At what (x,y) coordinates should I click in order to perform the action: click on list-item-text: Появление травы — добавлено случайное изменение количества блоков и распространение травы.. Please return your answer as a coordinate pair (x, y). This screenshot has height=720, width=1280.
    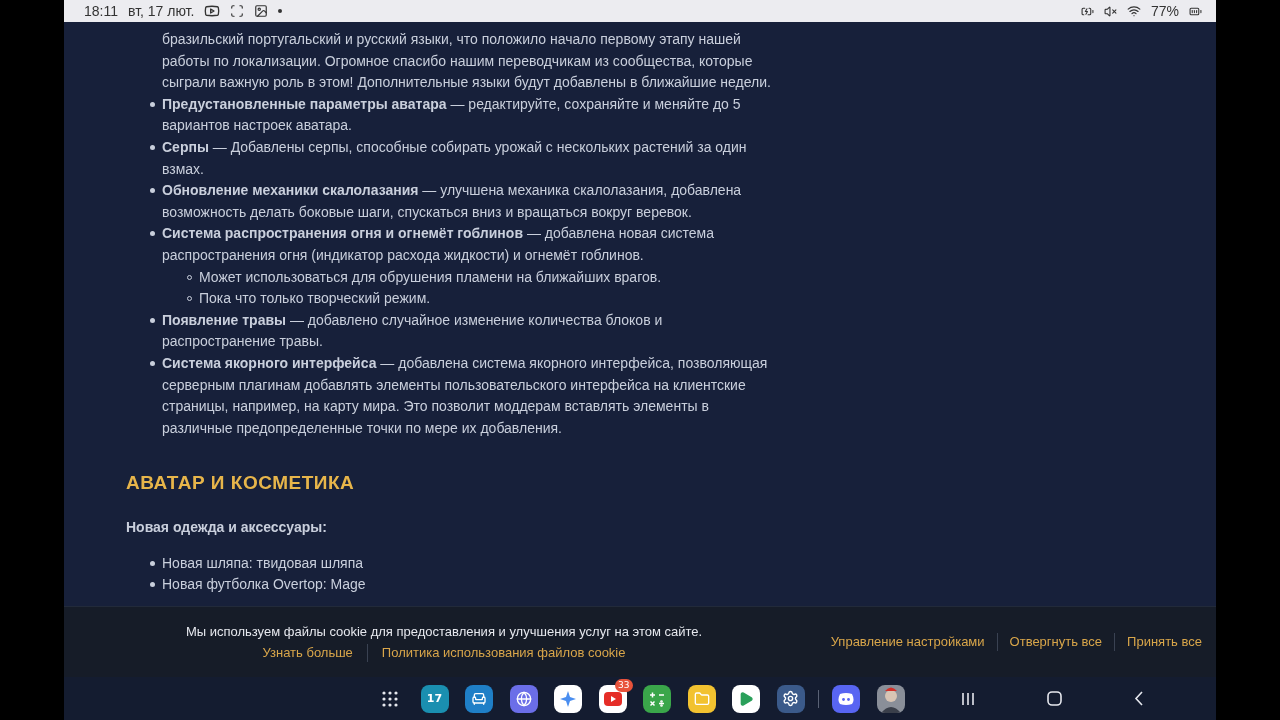
    Looking at the image, I should click on (413, 331).